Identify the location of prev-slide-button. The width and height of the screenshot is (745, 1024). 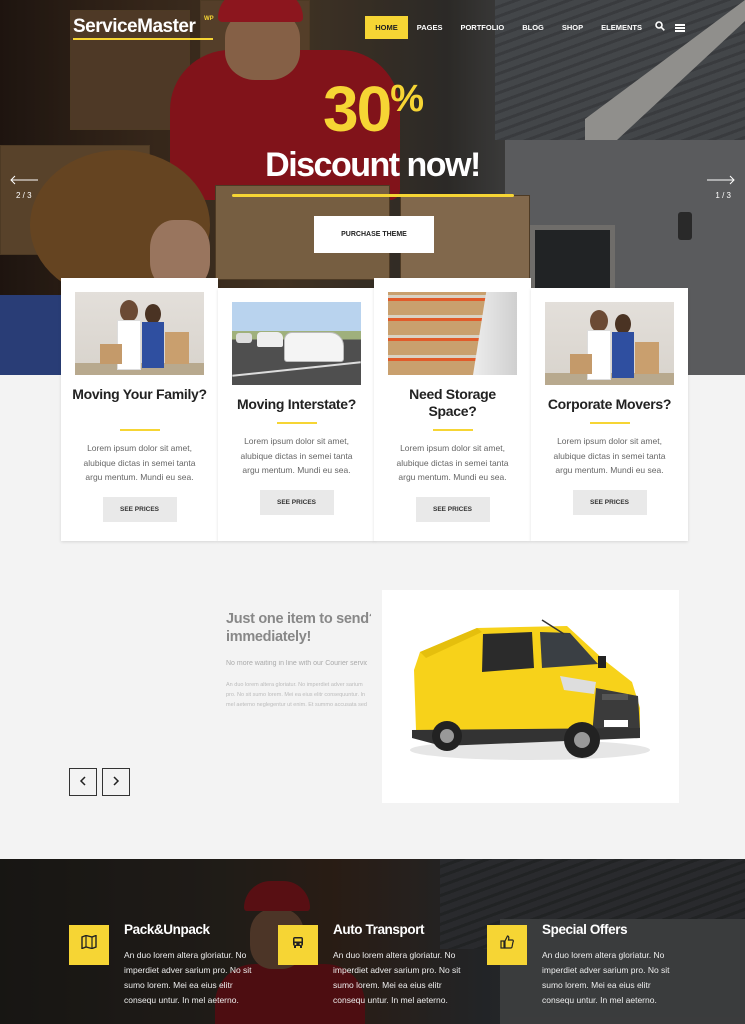
(83, 782).